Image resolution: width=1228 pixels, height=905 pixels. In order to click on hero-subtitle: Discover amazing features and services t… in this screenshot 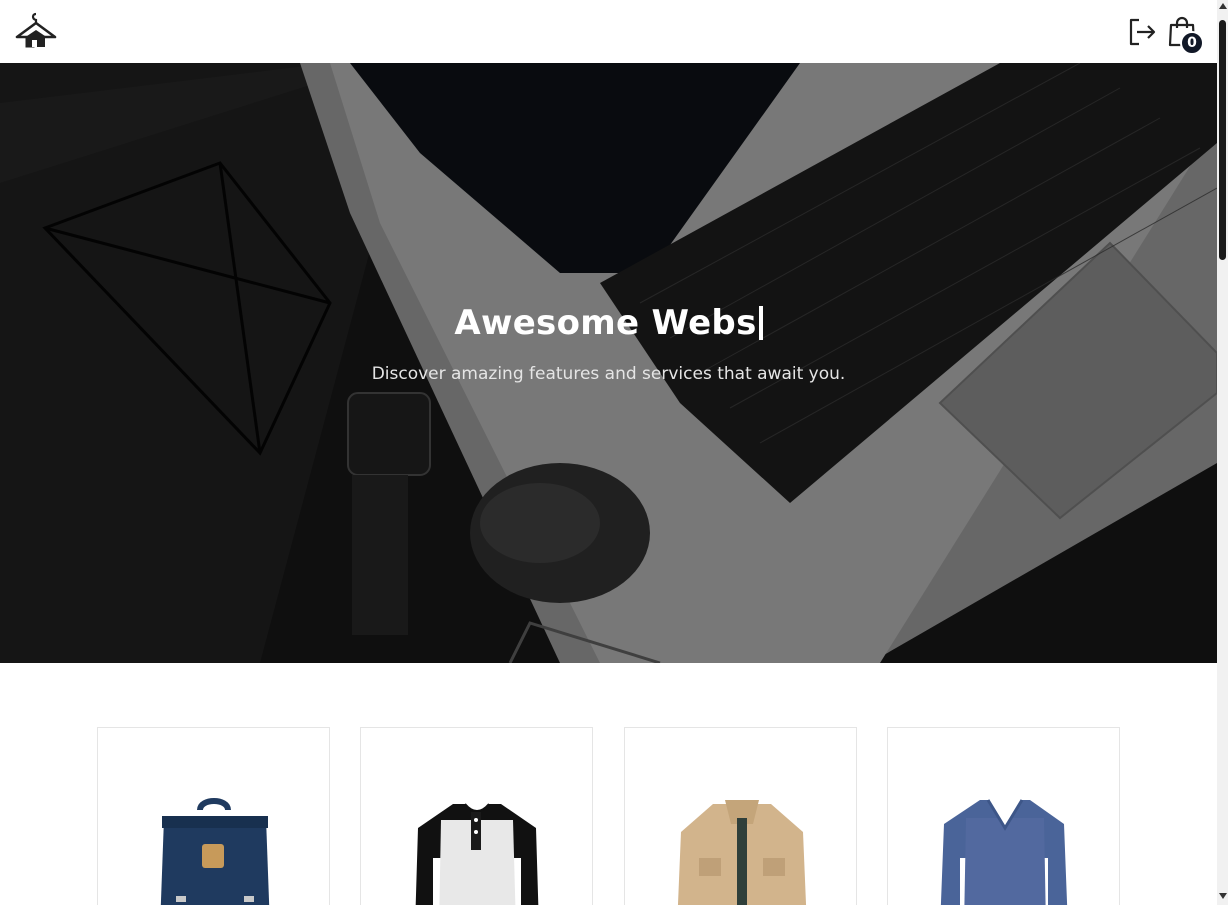, I will do `click(608, 374)`.